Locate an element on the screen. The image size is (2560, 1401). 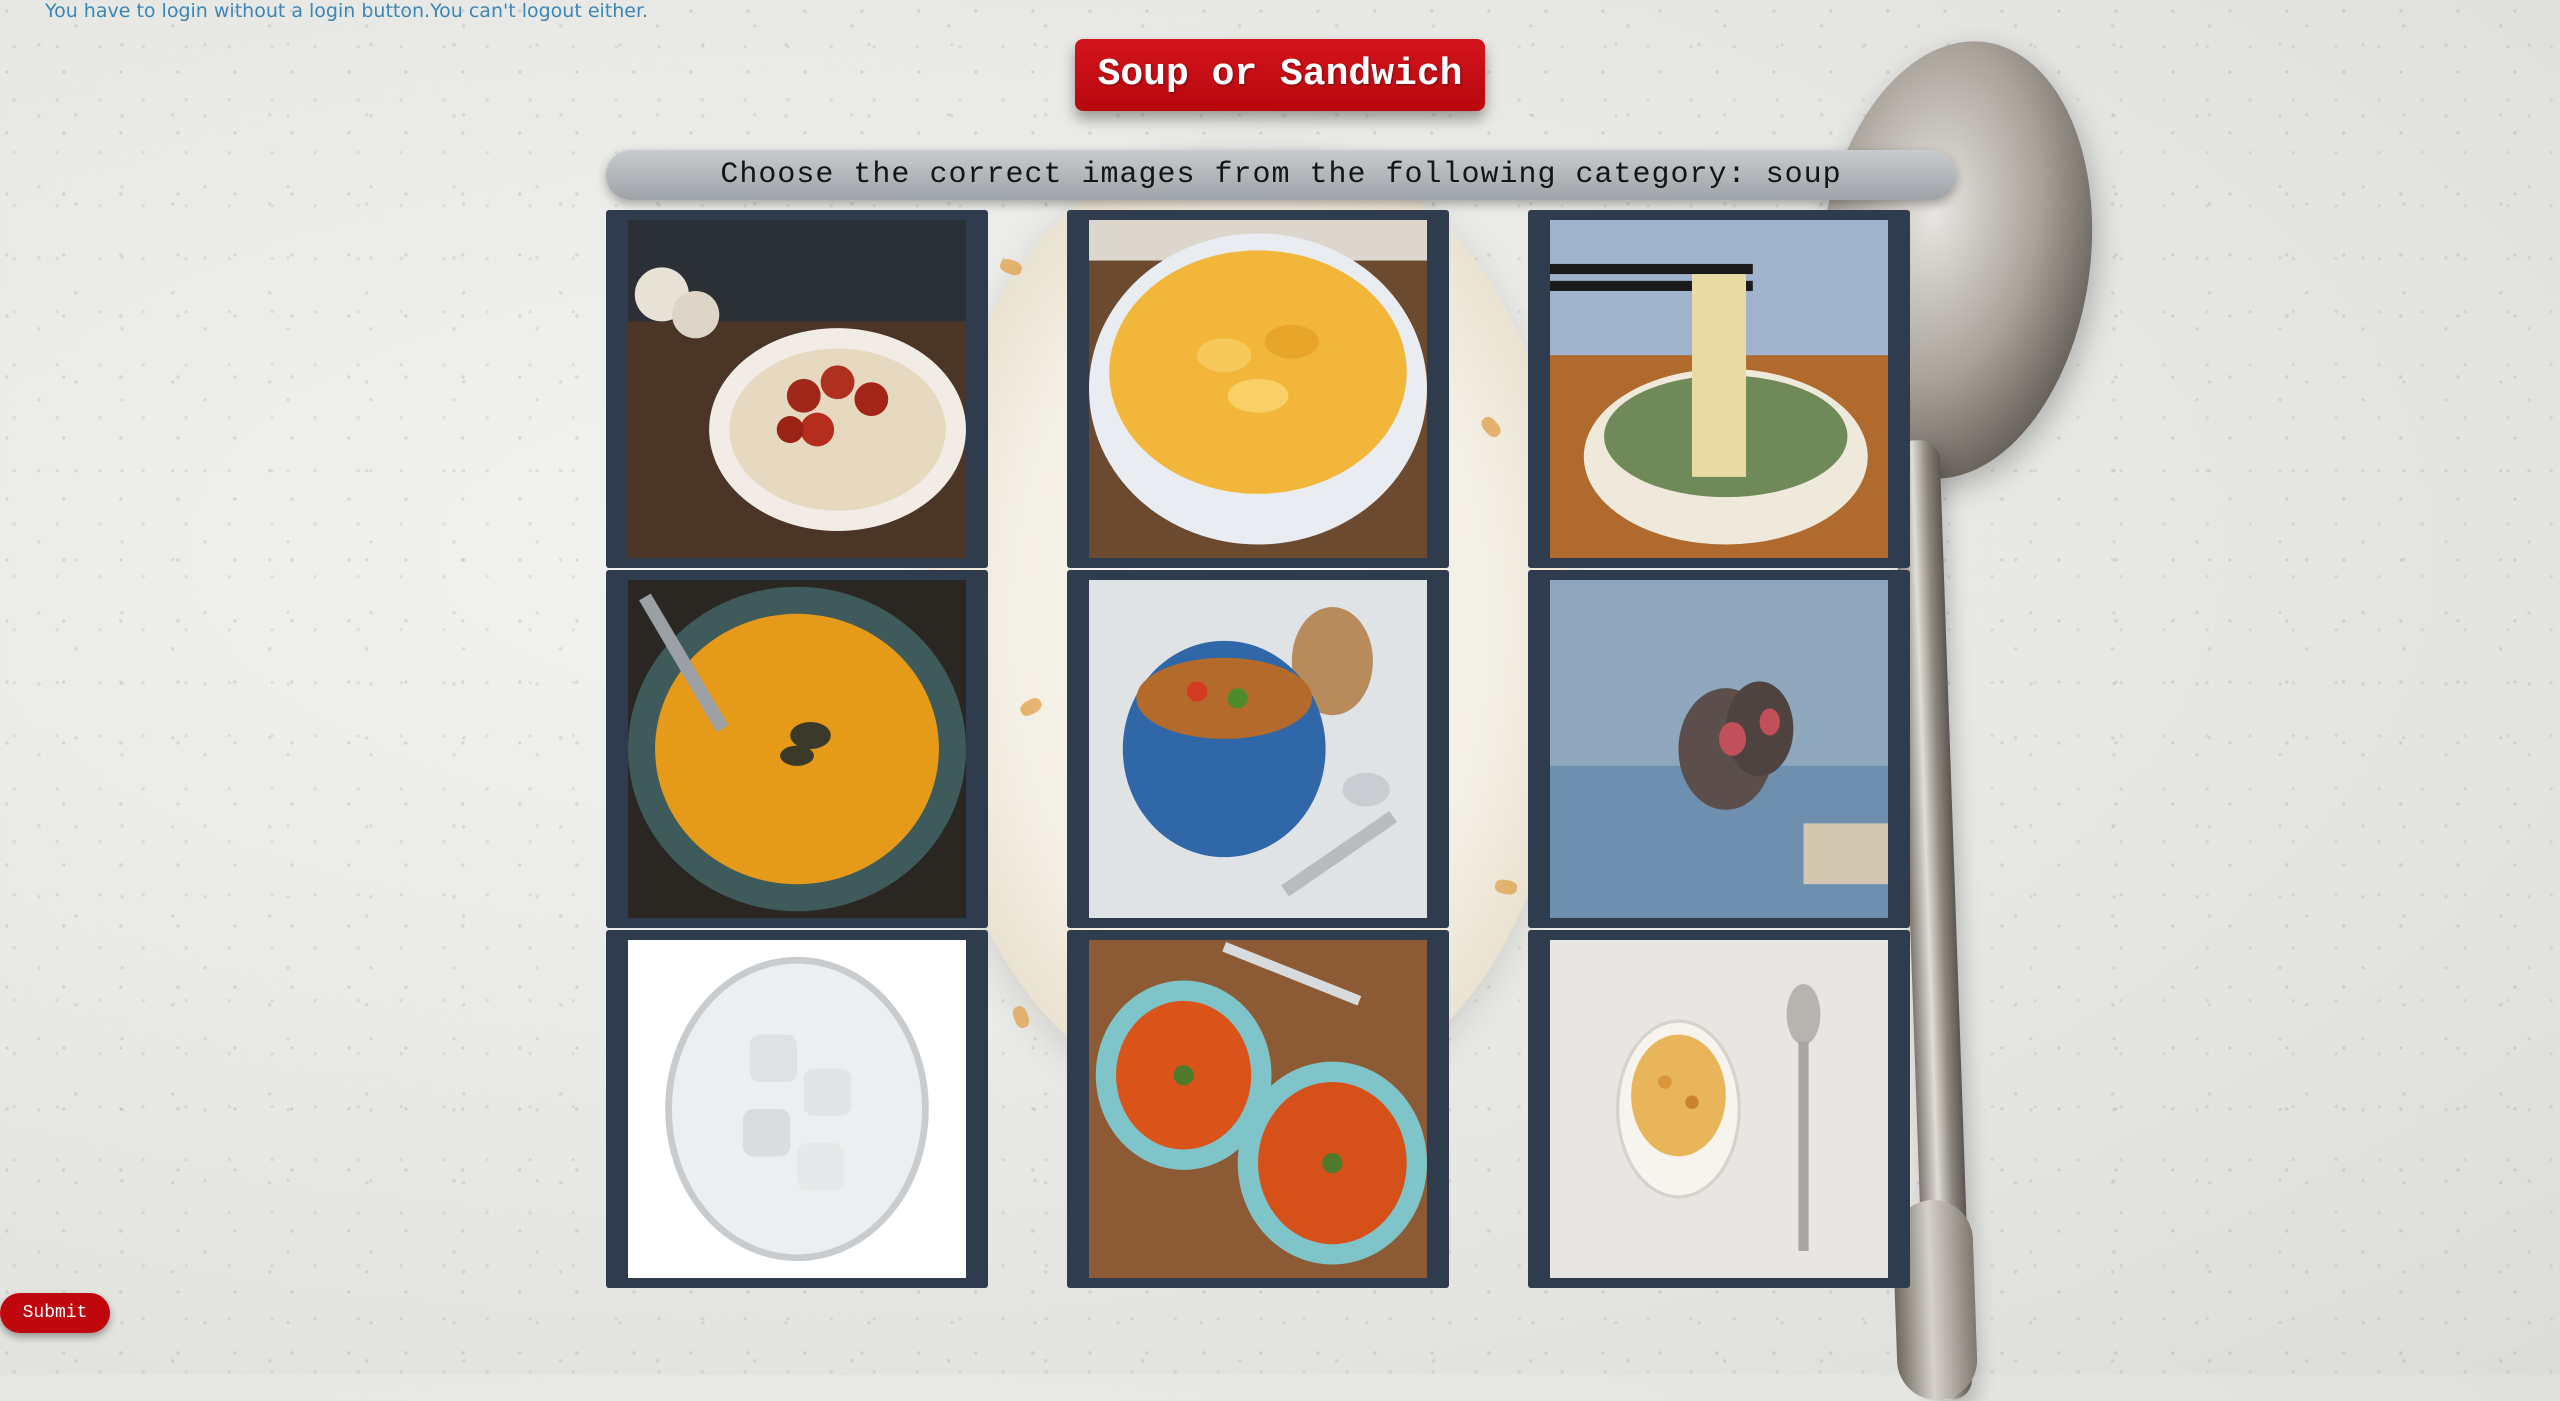
hummus-image is located at coordinates (797, 389).